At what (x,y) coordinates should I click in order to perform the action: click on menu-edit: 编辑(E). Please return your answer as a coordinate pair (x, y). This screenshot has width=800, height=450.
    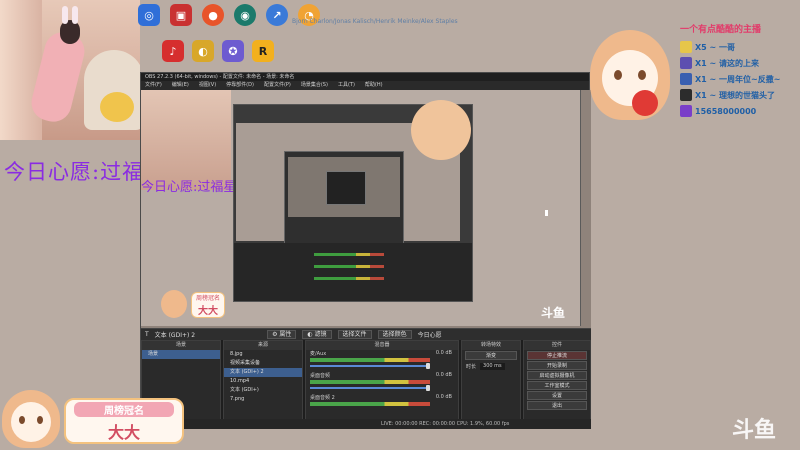
    Looking at the image, I should click on (180, 85).